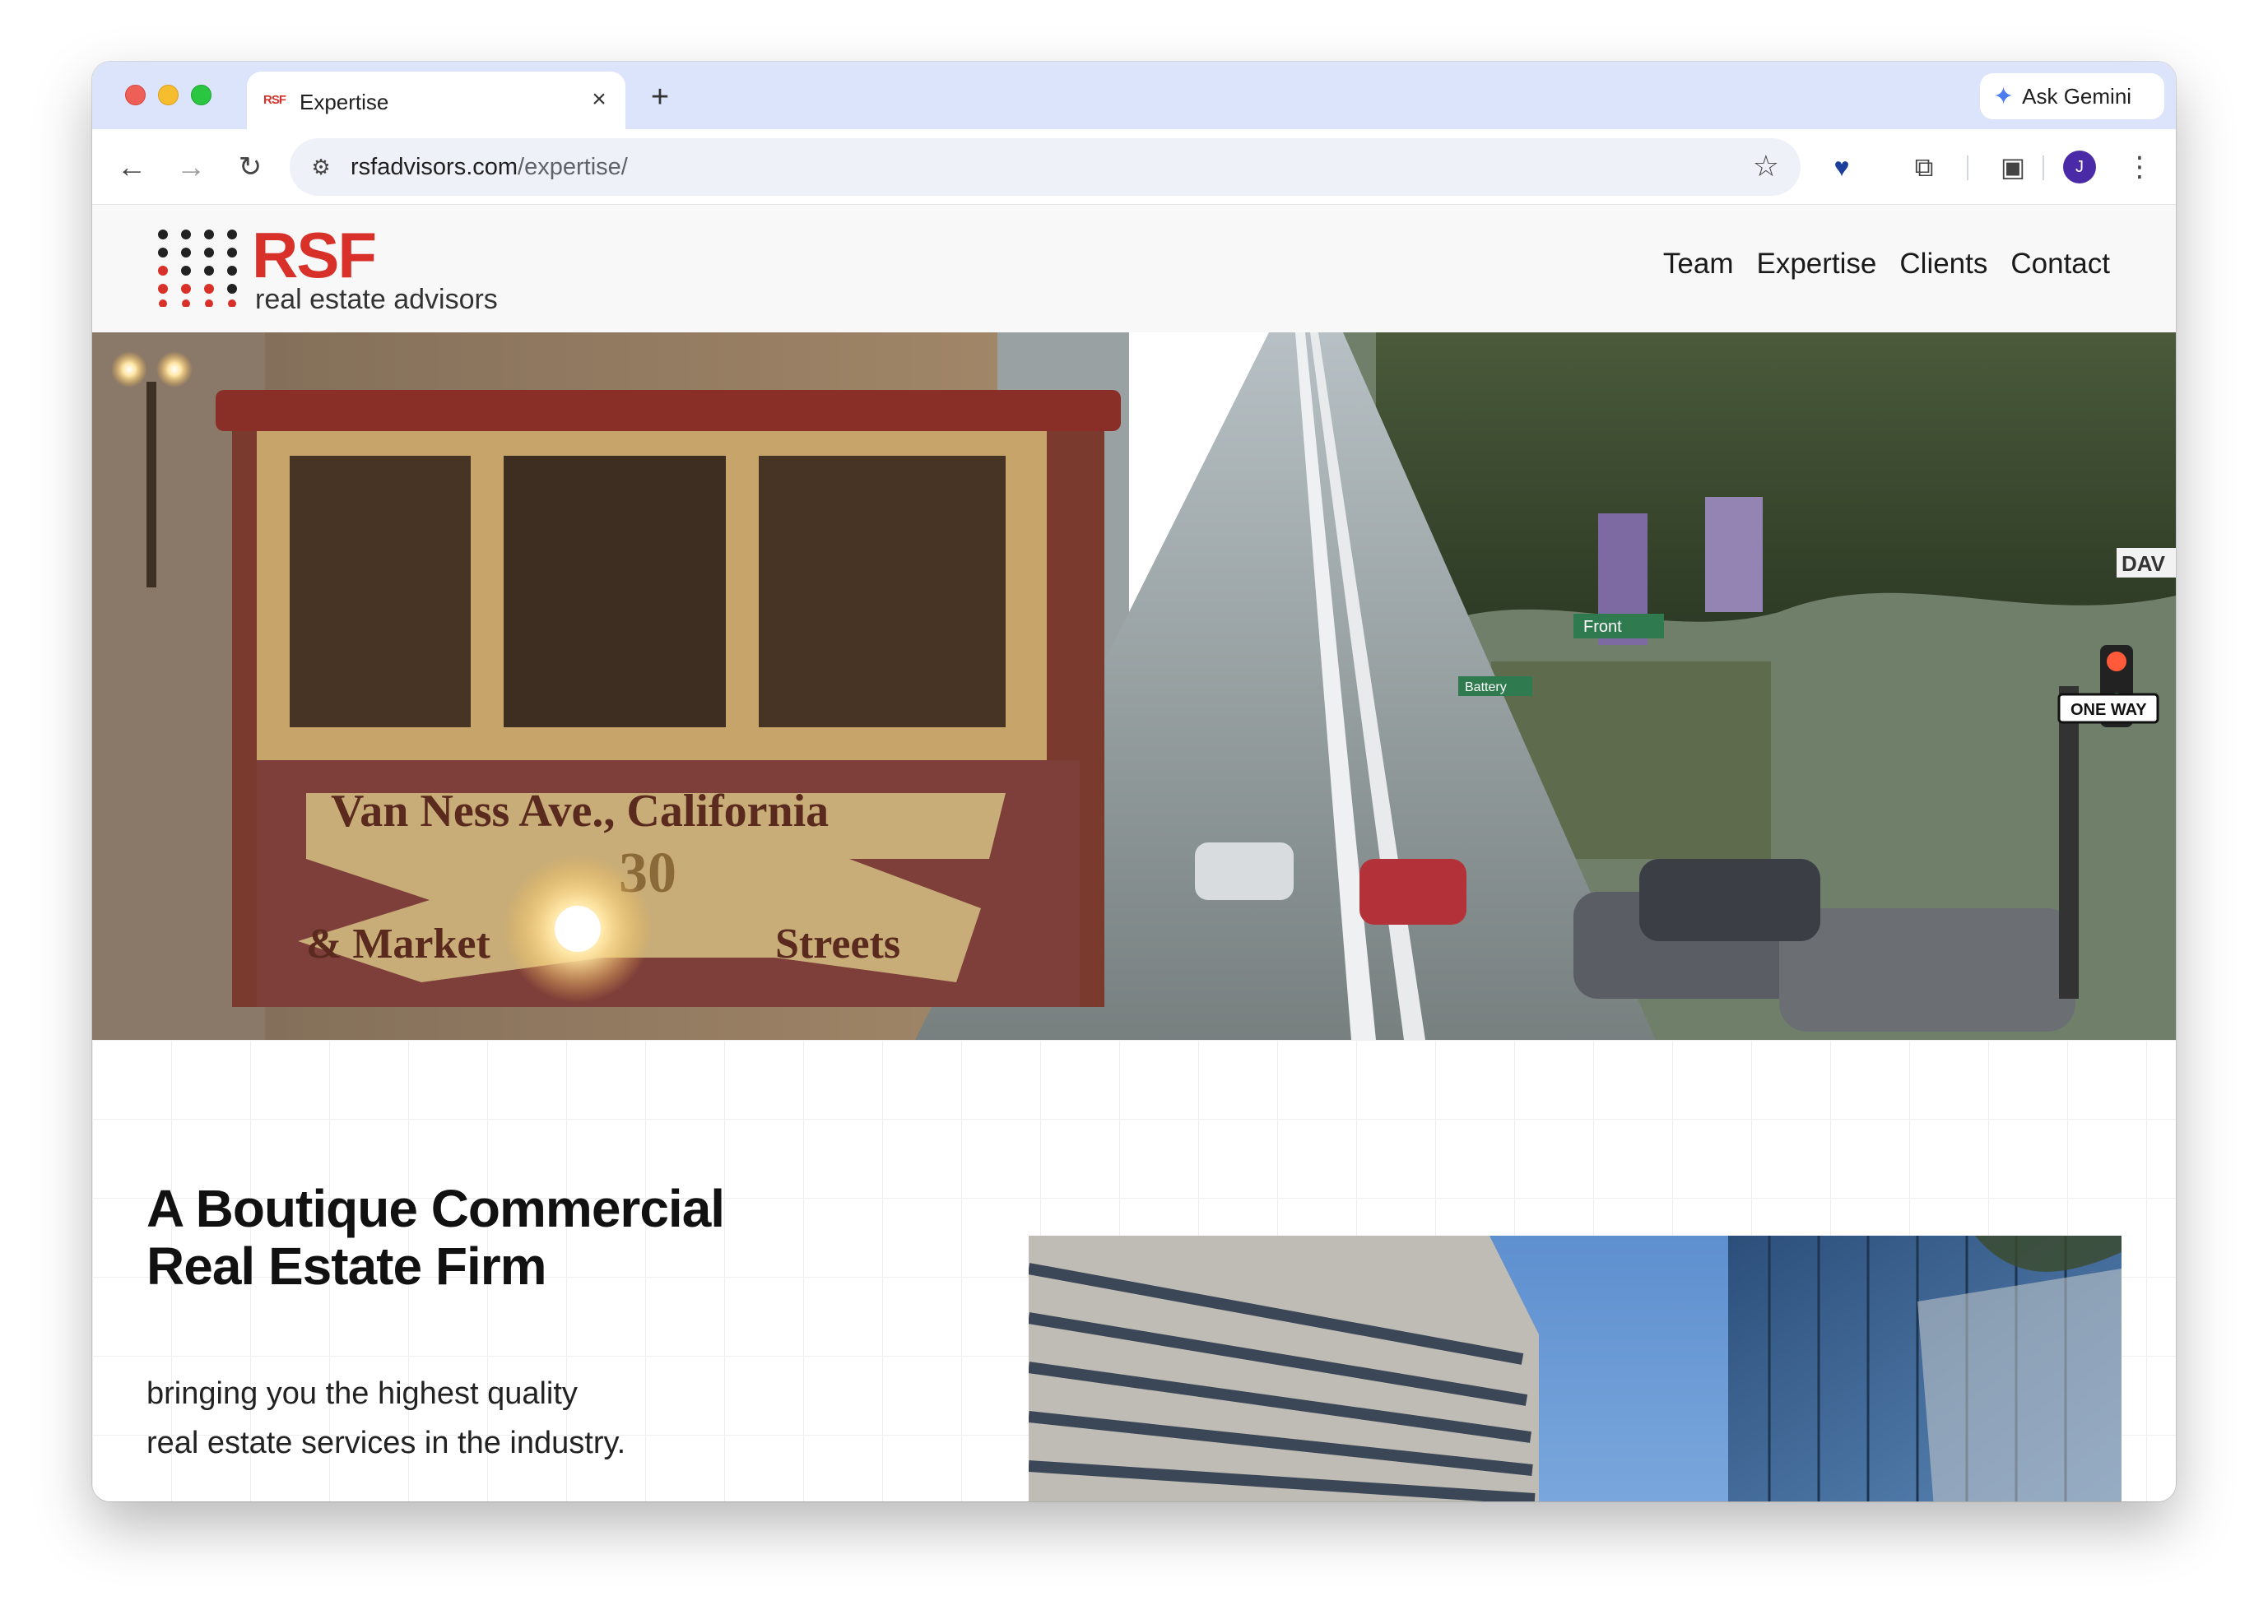 This screenshot has height=1624, width=2268. I want to click on logo-tagline: real estate advisors, so click(376, 299).